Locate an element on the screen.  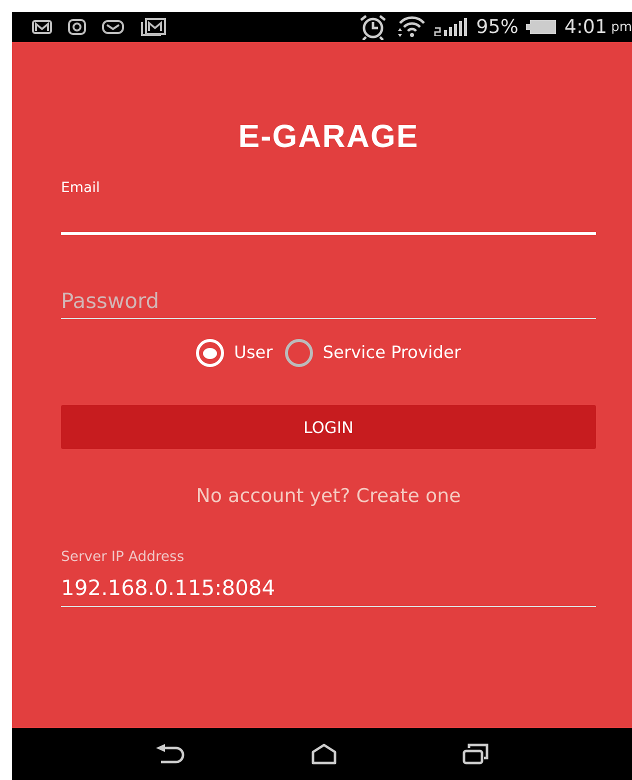
role-radio: Service Provider is located at coordinates (372, 353).